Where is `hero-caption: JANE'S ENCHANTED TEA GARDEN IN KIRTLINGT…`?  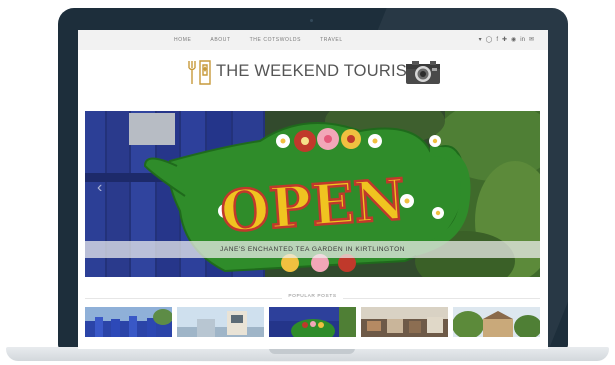
hero-caption: JANE'S ENCHANTED TEA GARDEN IN KIRTLINGT… is located at coordinates (312, 249).